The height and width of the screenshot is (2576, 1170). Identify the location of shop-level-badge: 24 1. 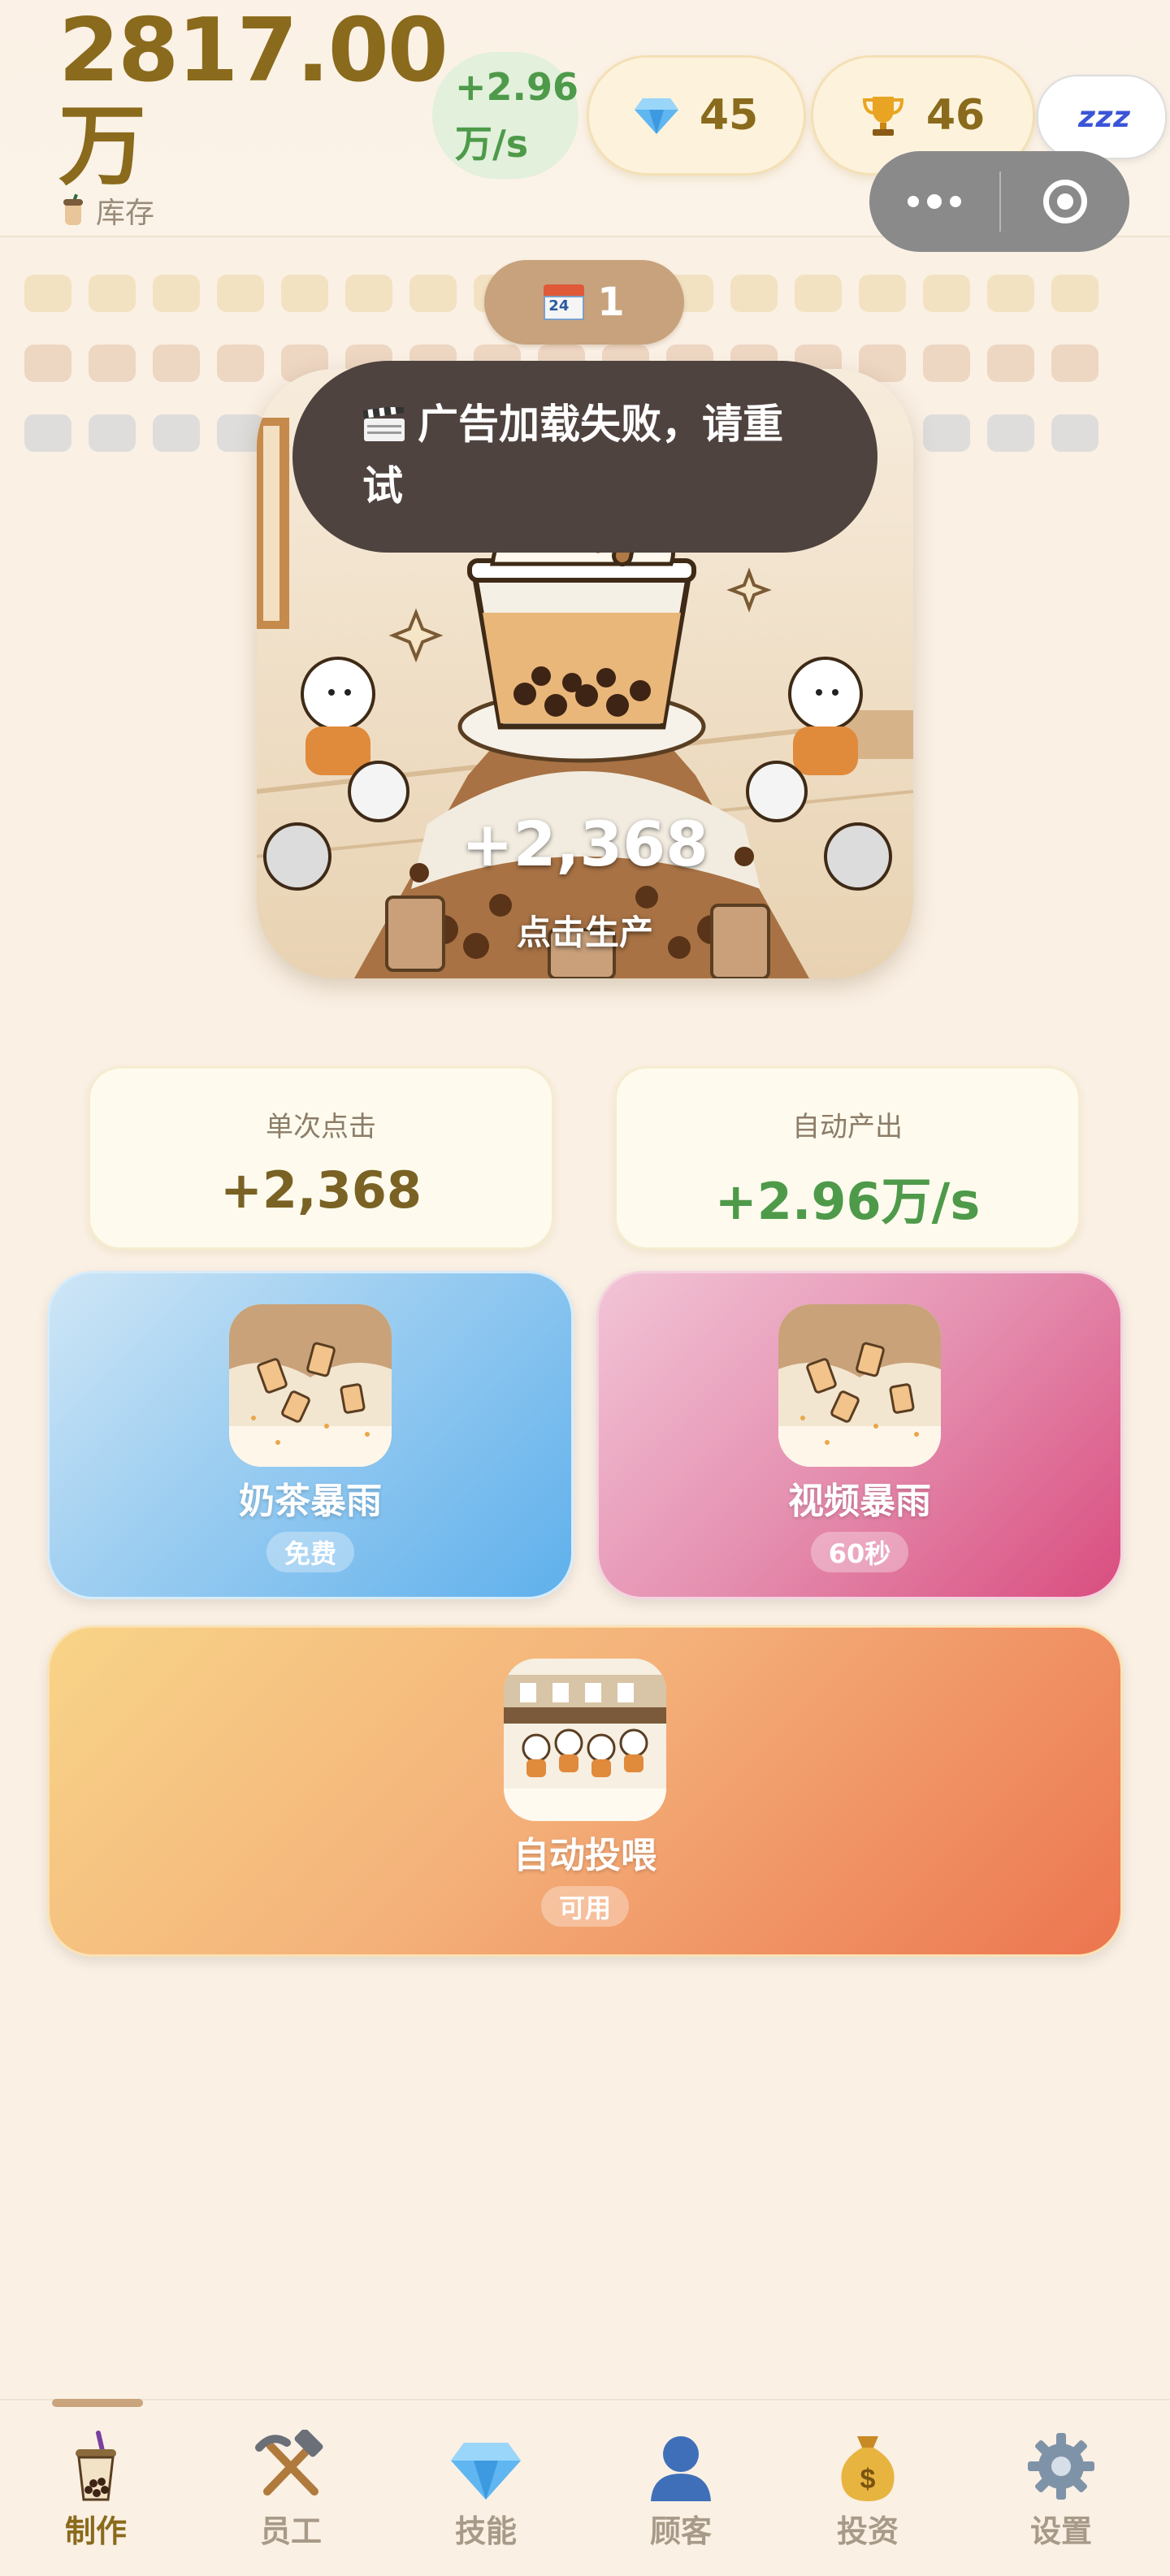
(584, 302).